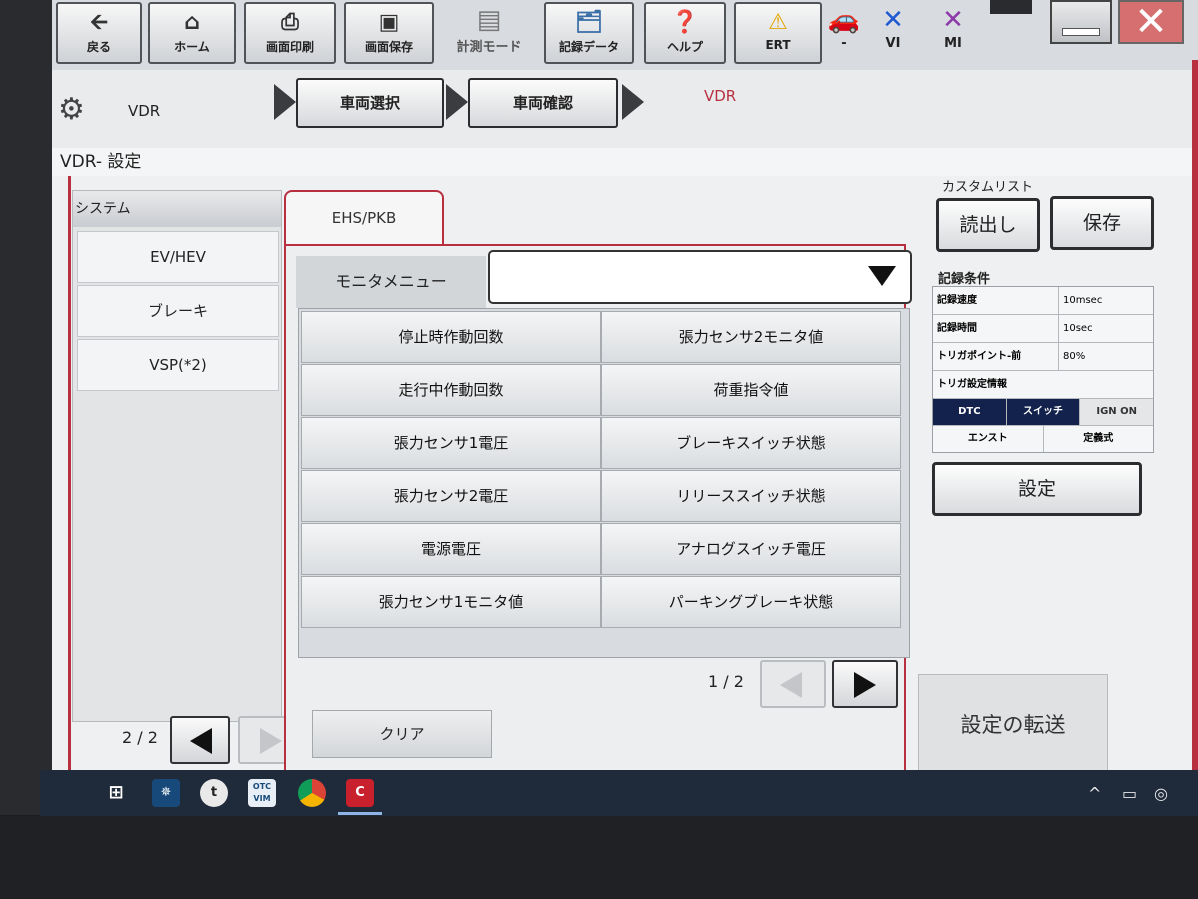 This screenshot has width=1198, height=899. Describe the element at coordinates (751, 337) in the screenshot. I see `grid-item: 張力センサ2モニタ値` at that location.